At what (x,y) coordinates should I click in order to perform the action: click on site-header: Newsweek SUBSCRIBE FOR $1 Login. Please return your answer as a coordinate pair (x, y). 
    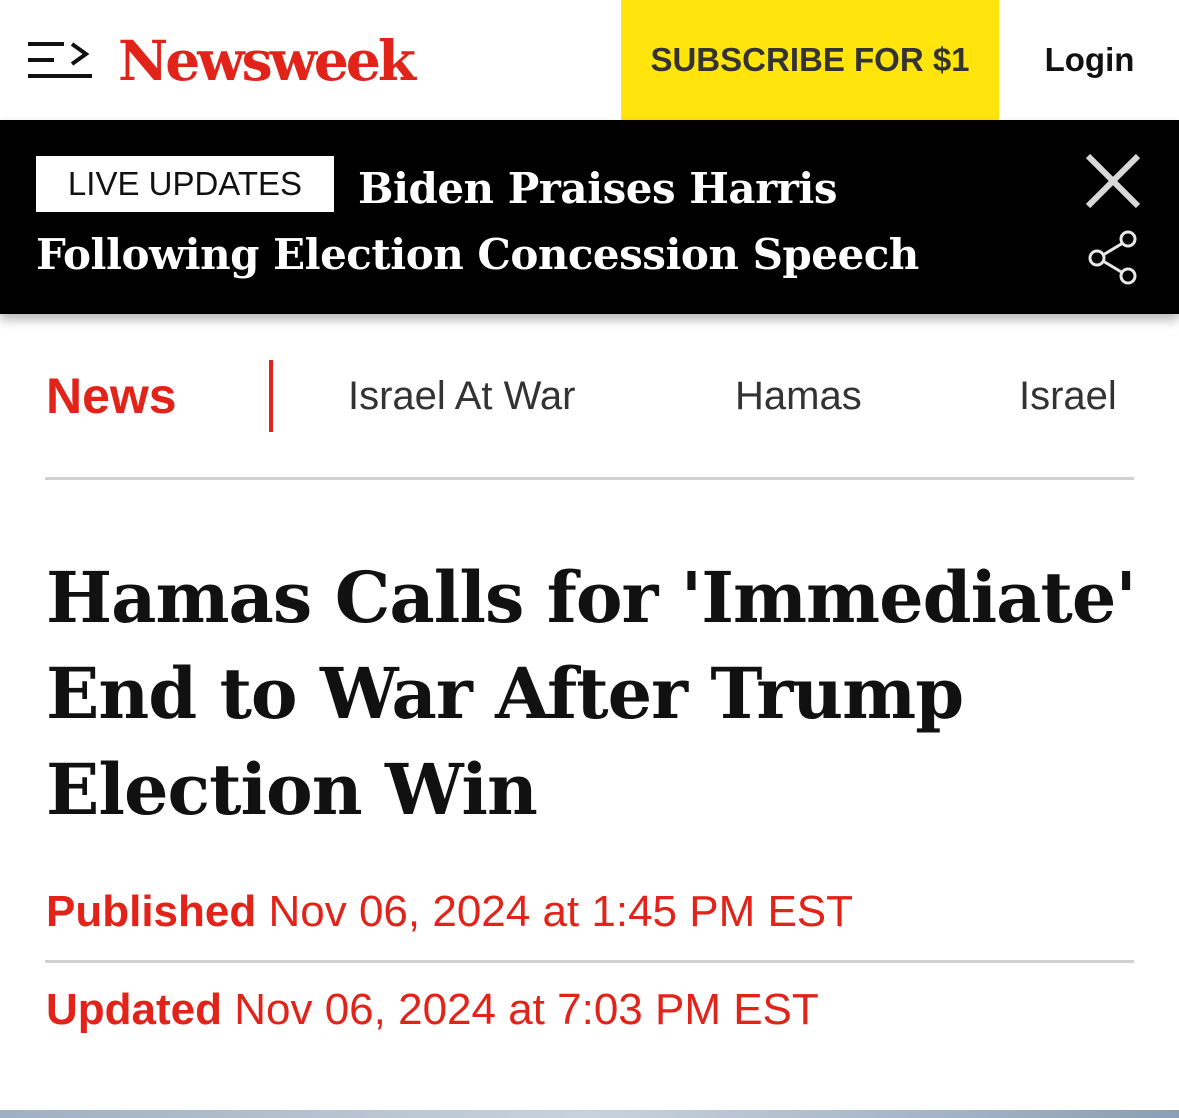
    Looking at the image, I should click on (589, 60).